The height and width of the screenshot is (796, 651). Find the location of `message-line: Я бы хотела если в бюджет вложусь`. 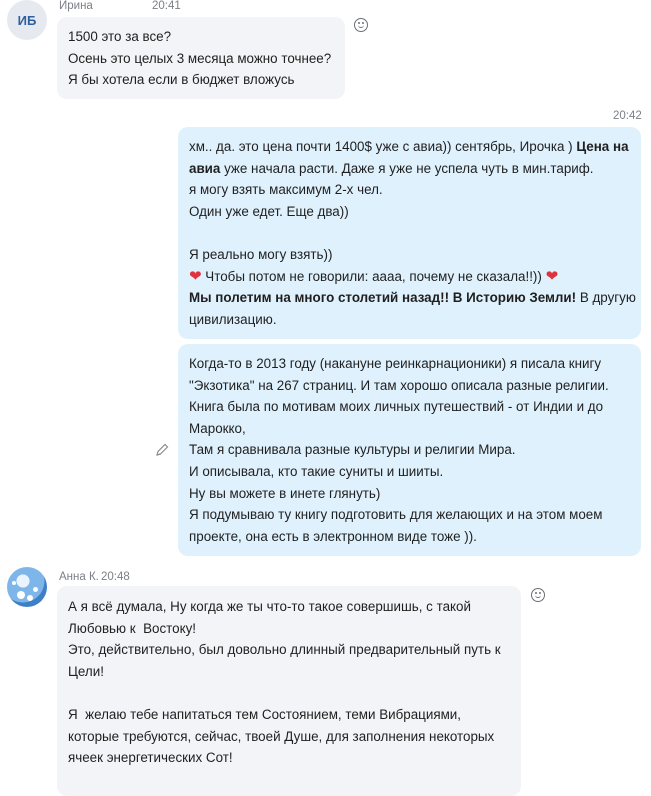

message-line: Я бы хотела если в бюджет вложусь is located at coordinates (181, 80).